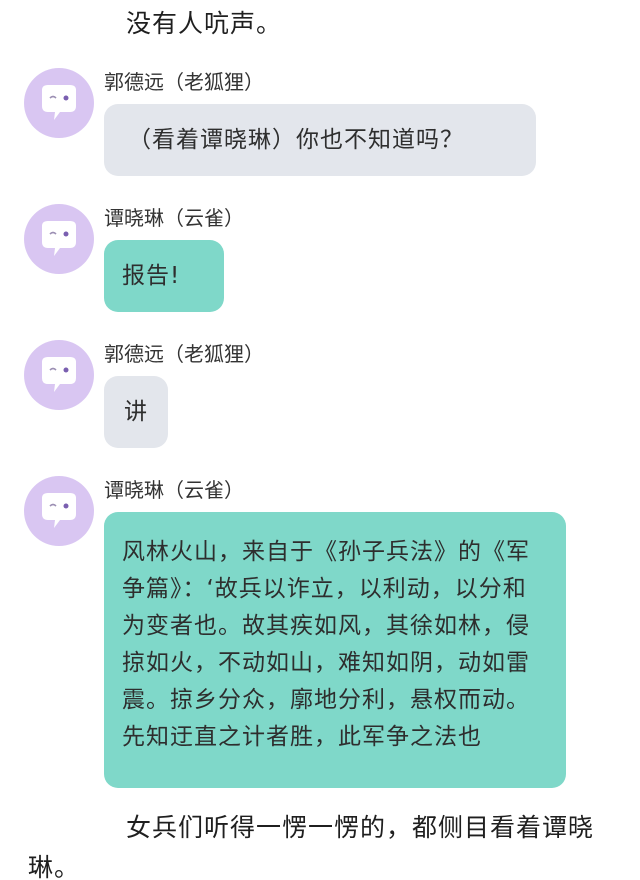  Describe the element at coordinates (204, 23) in the screenshot. I see `narration-text: 没有人吭声。` at that location.